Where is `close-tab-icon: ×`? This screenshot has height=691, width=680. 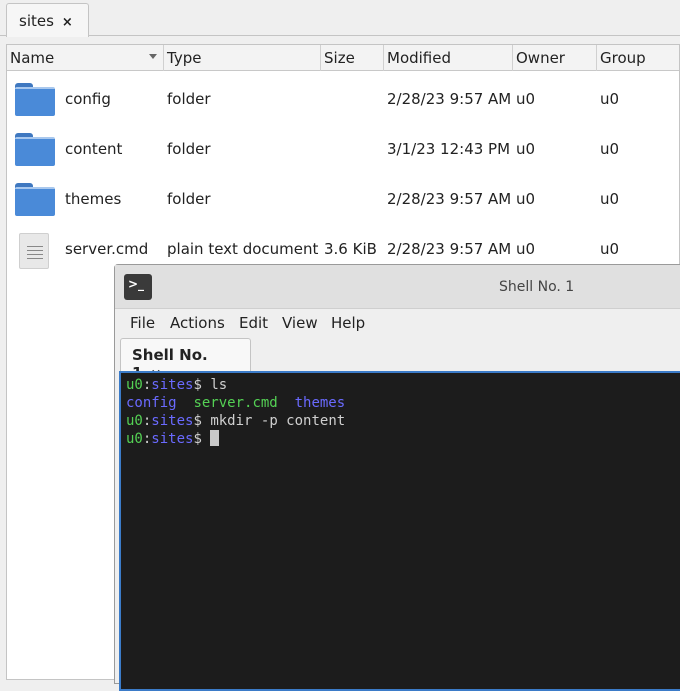
close-tab-icon: × is located at coordinates (67, 22).